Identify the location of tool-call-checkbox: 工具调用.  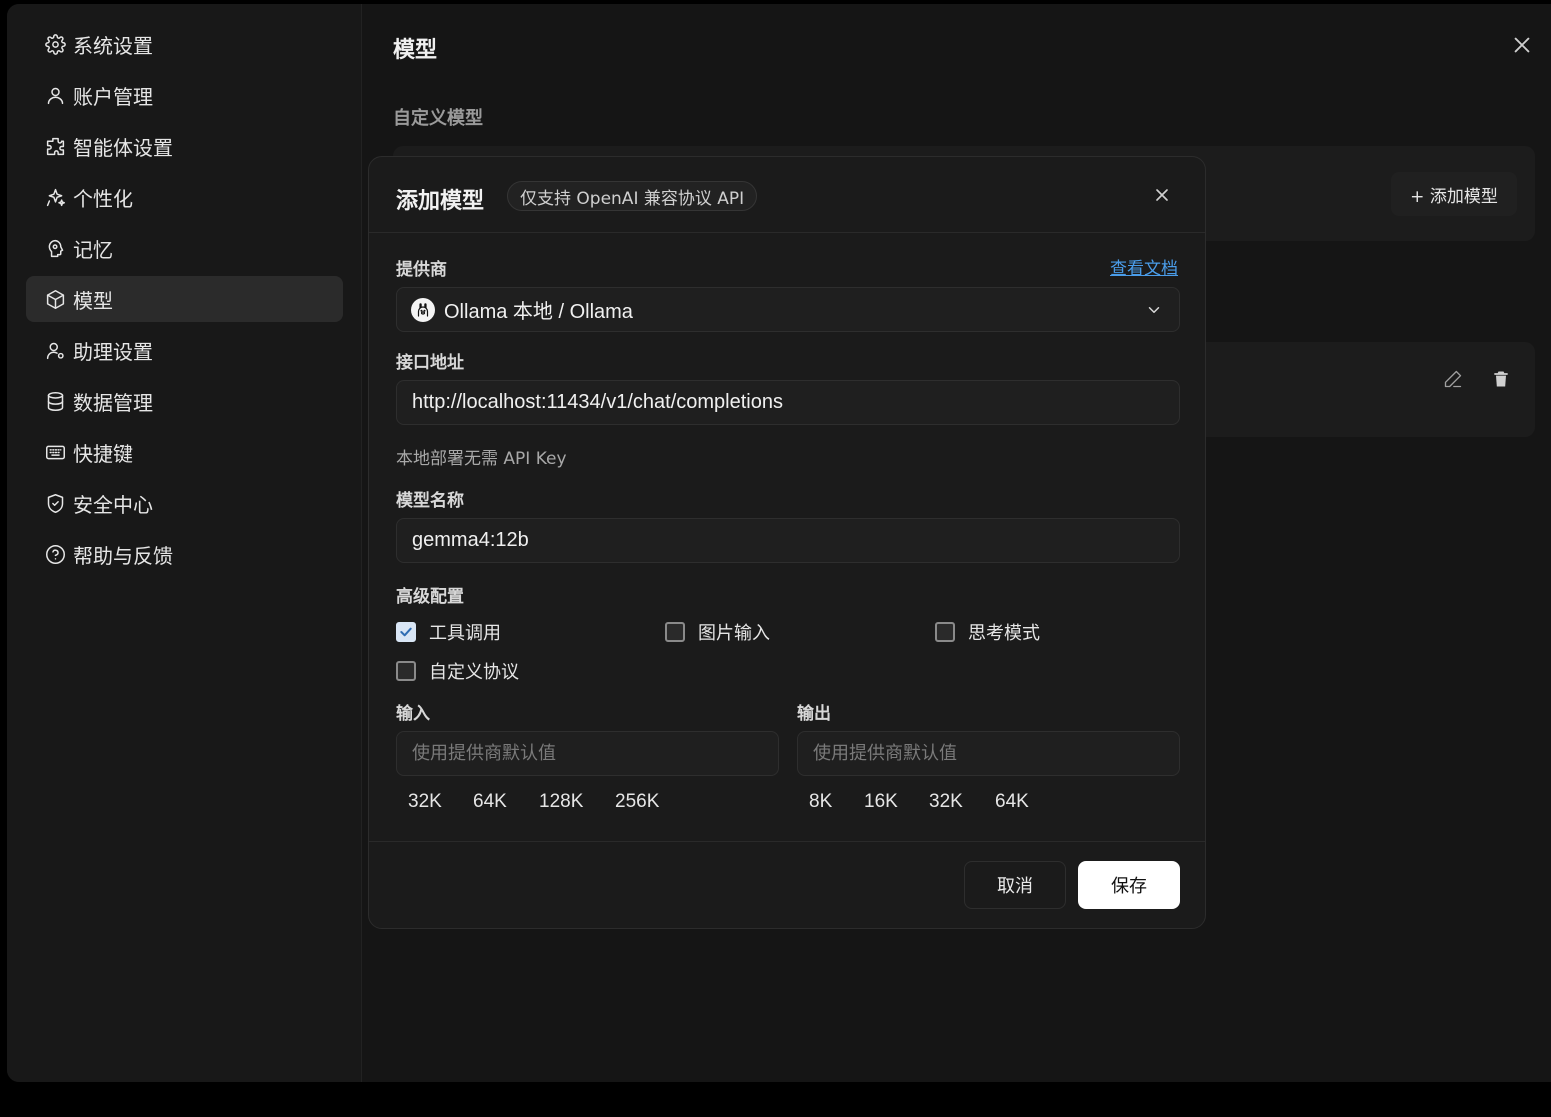
(448, 632).